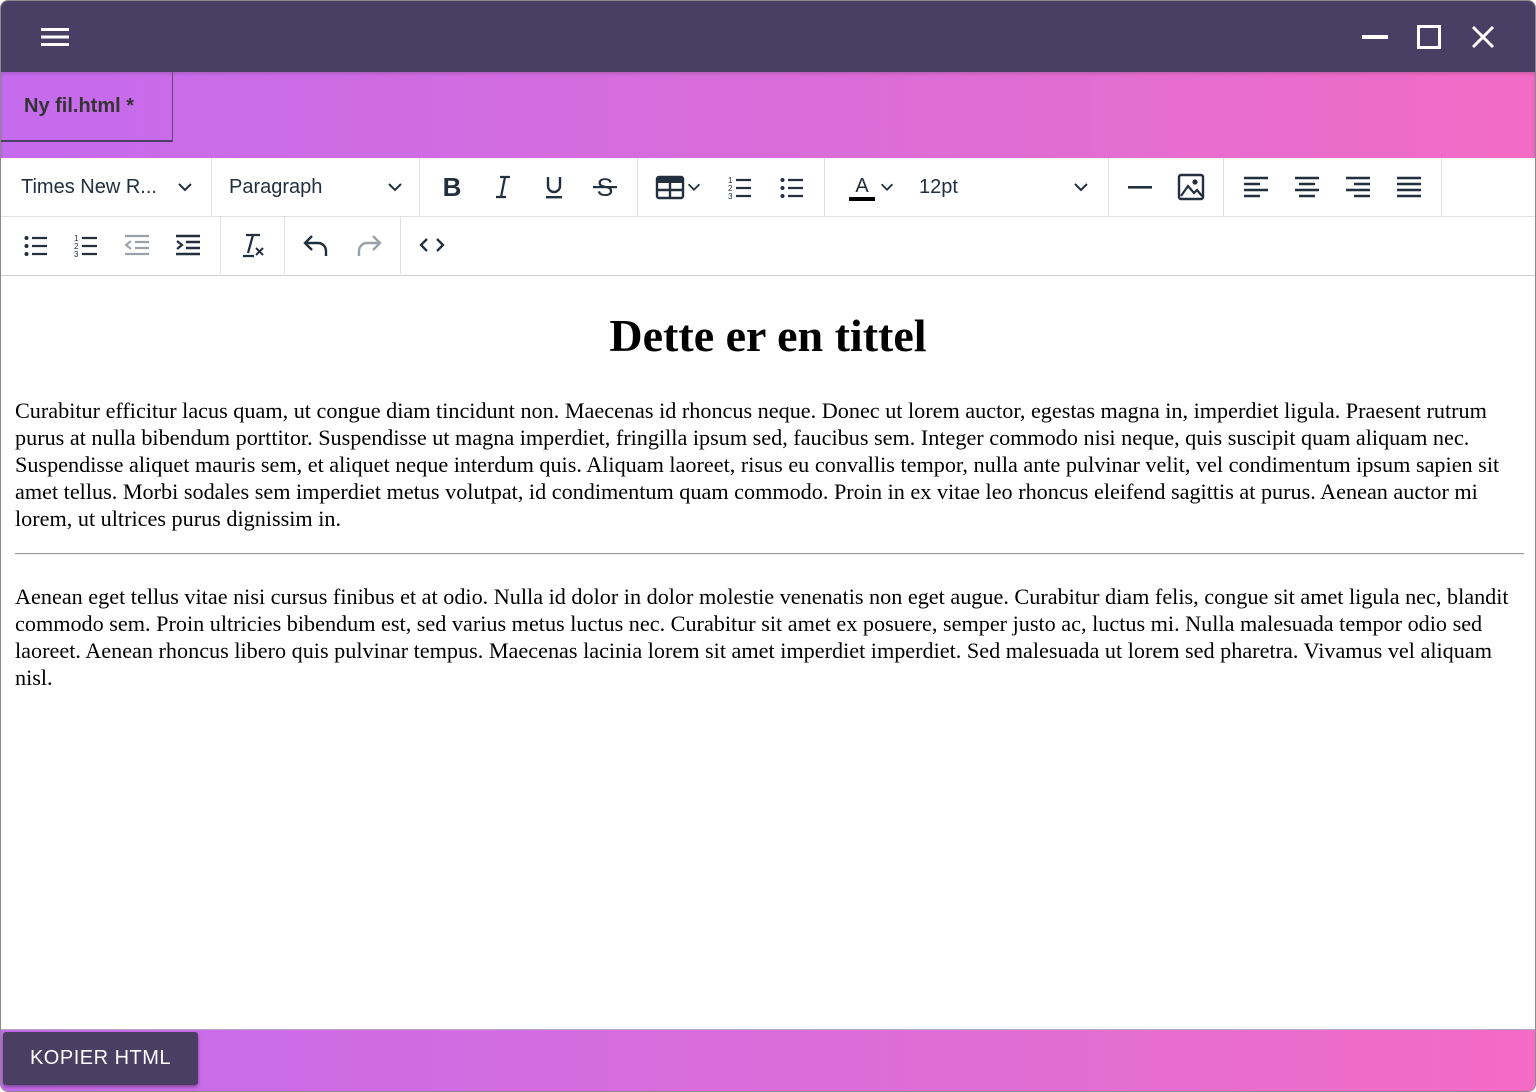  I want to click on redo-icon, so click(369, 245).